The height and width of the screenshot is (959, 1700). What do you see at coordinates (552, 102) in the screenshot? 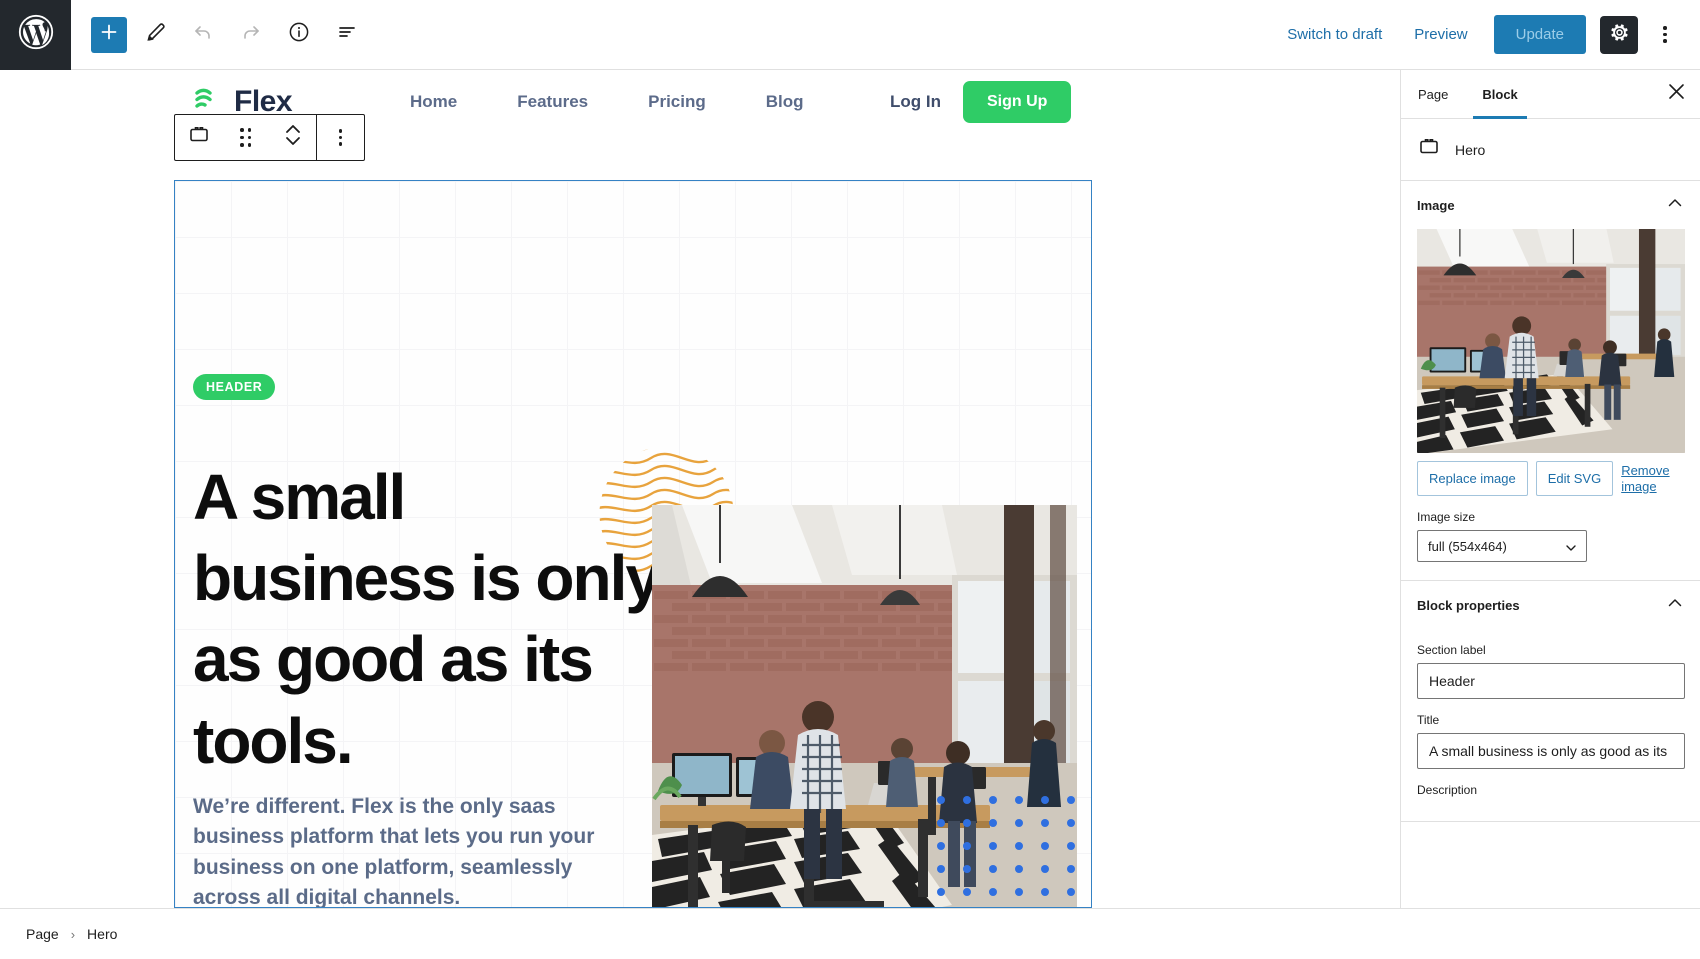
I see `nav-item-features: Features` at bounding box center [552, 102].